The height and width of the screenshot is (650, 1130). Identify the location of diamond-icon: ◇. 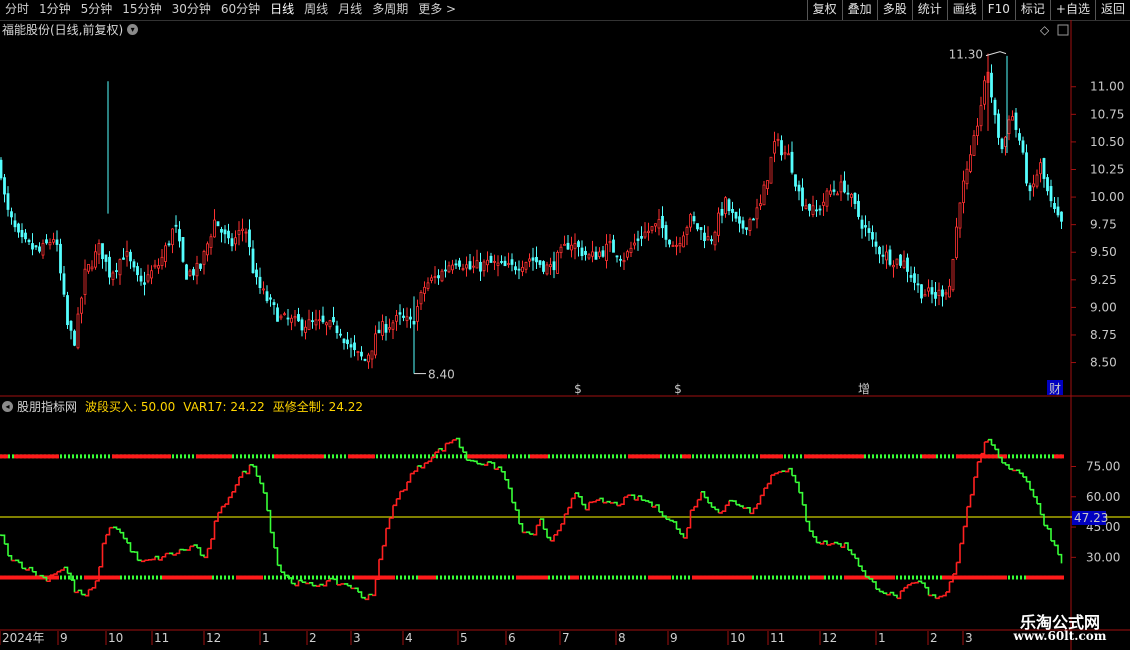
(1045, 30).